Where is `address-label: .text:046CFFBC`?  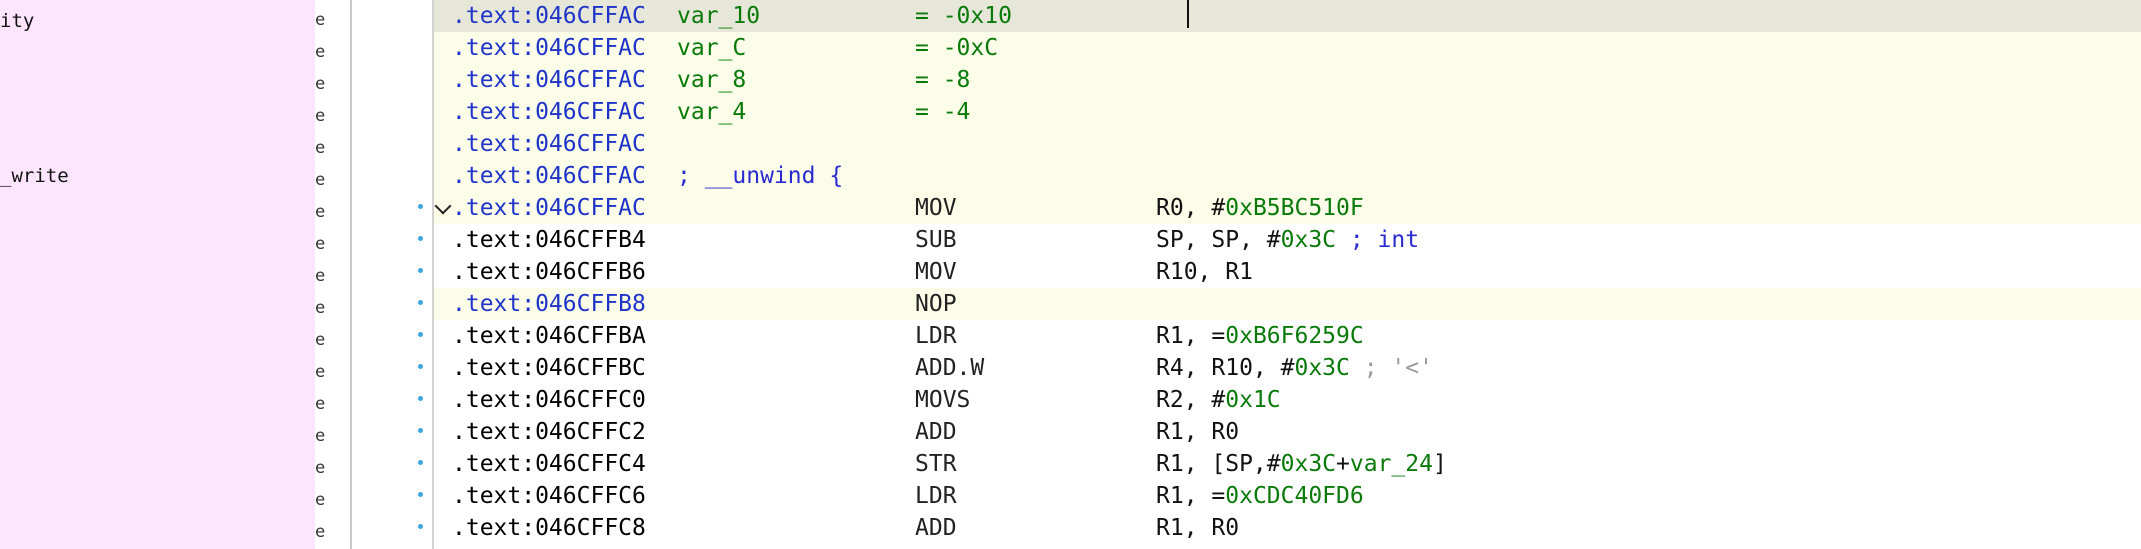
address-label: .text:046CFFBC is located at coordinates (549, 368).